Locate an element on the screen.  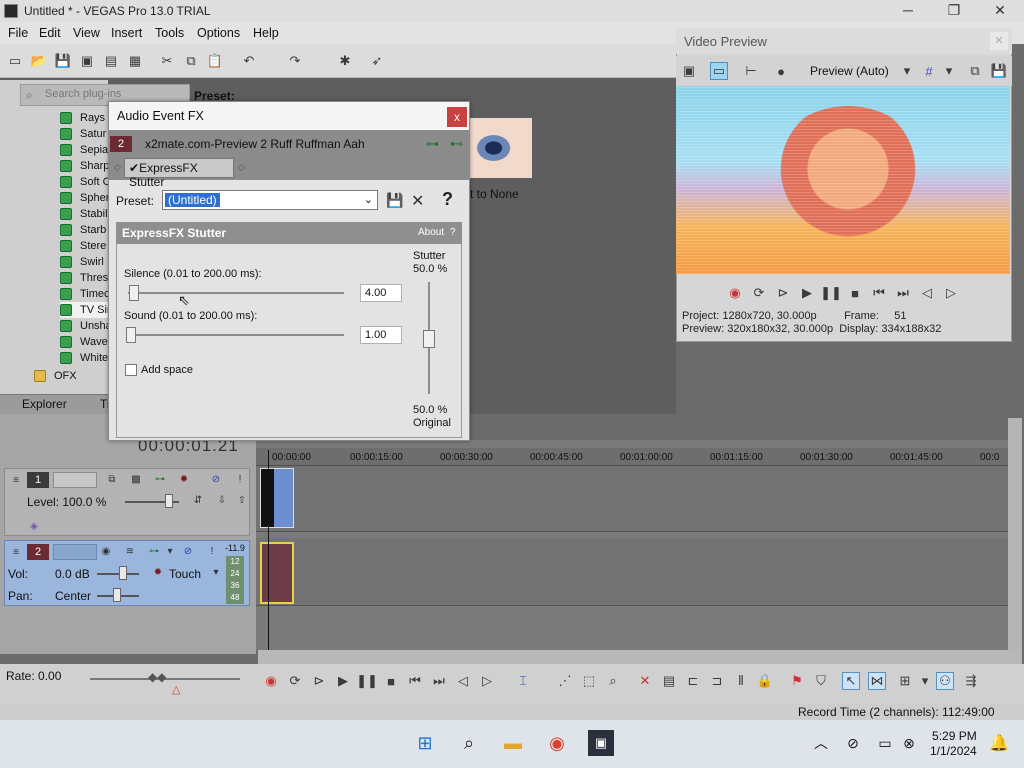
minimize-button: ─ is located at coordinates (908, 11).